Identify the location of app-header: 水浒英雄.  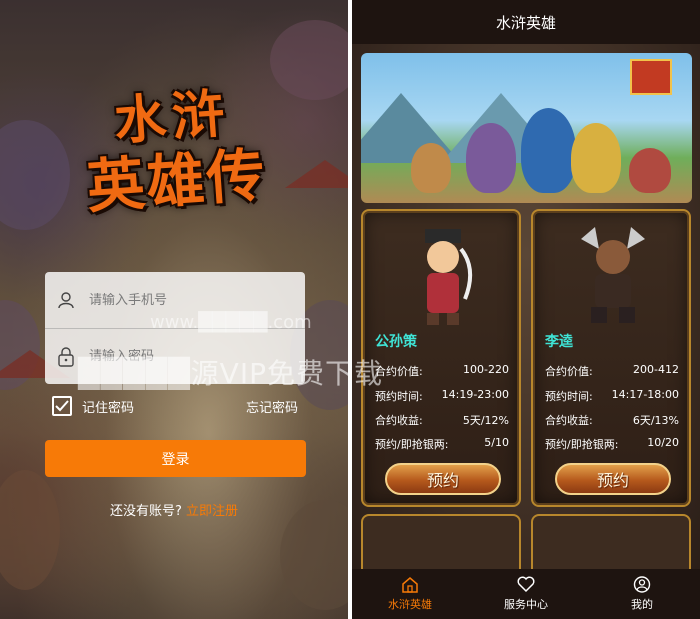
(526, 22).